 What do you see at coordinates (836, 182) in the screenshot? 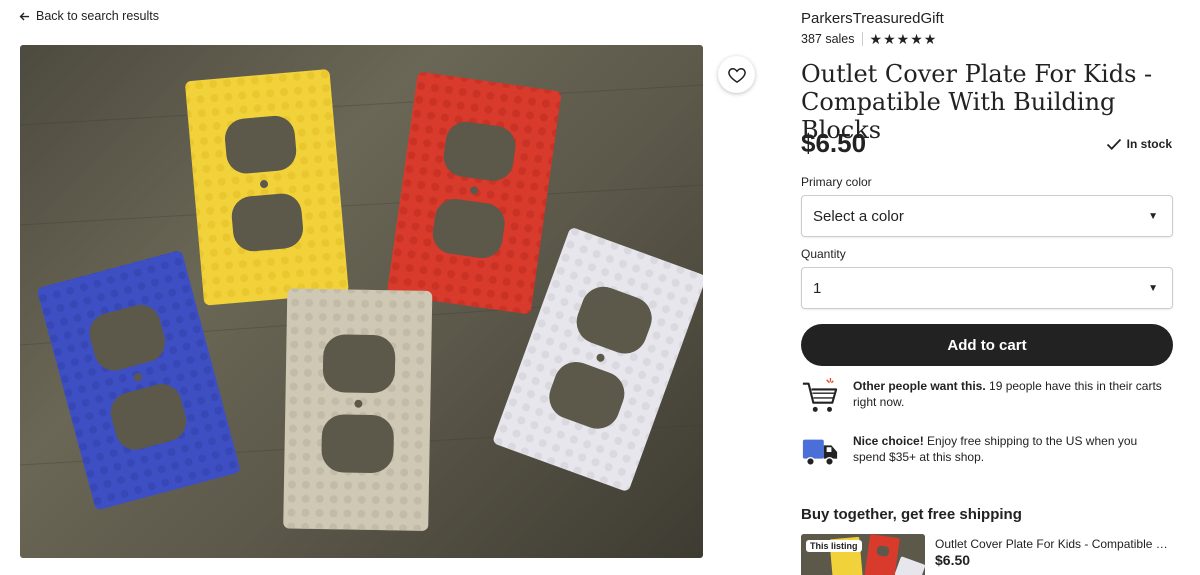
I see `primary-color-label: Primary color` at bounding box center [836, 182].